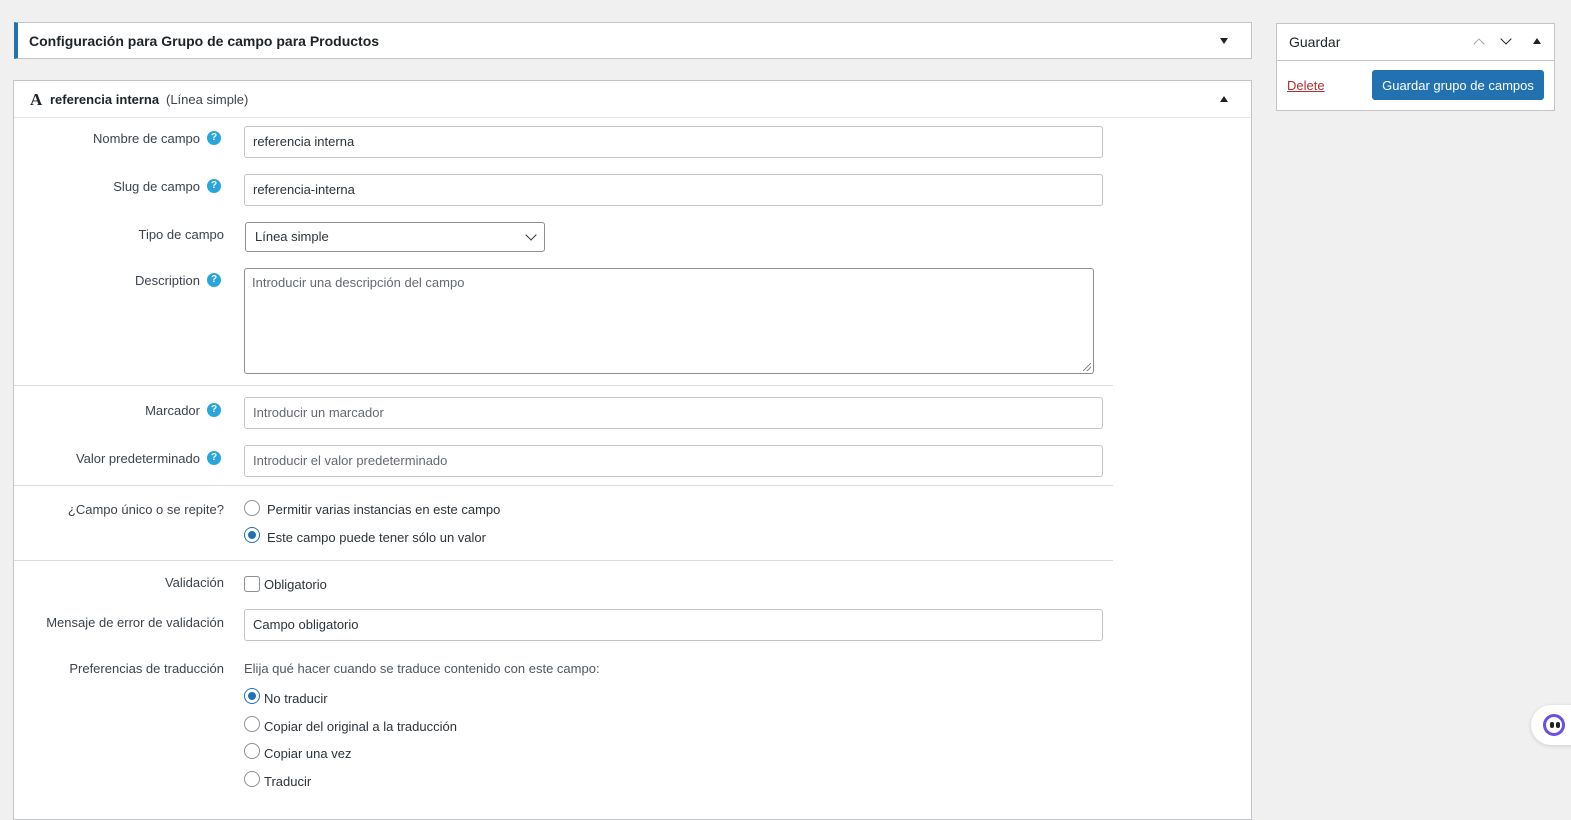 The image size is (1571, 820). Describe the element at coordinates (1087, 367) in the screenshot. I see `resize-handle-icon` at that location.